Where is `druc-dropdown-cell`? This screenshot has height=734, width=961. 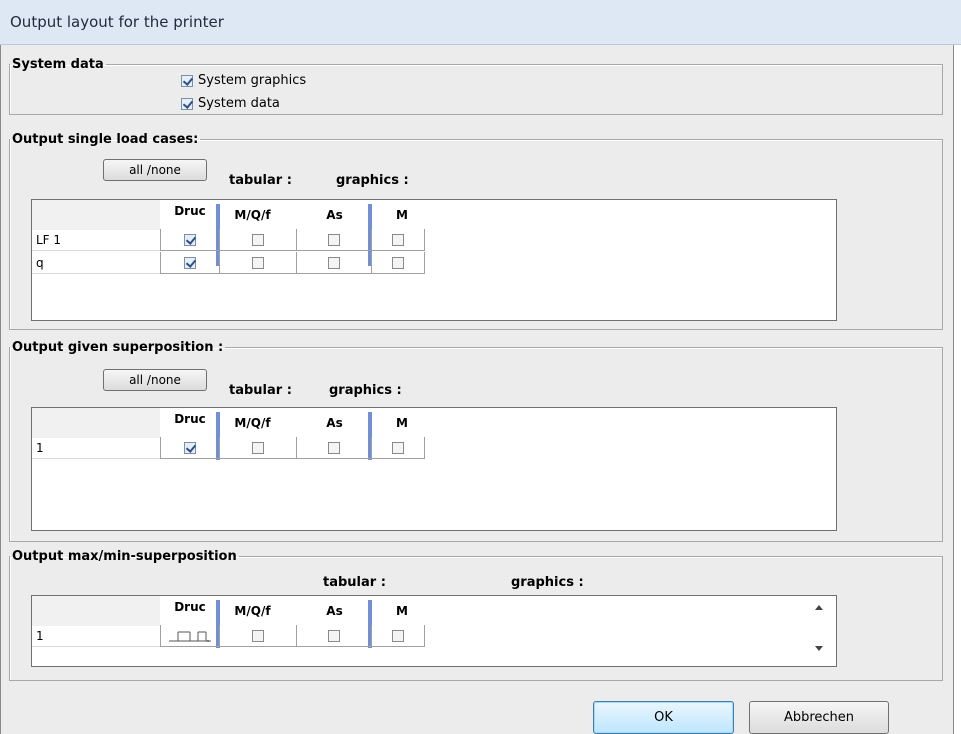
druc-dropdown-cell is located at coordinates (190, 636).